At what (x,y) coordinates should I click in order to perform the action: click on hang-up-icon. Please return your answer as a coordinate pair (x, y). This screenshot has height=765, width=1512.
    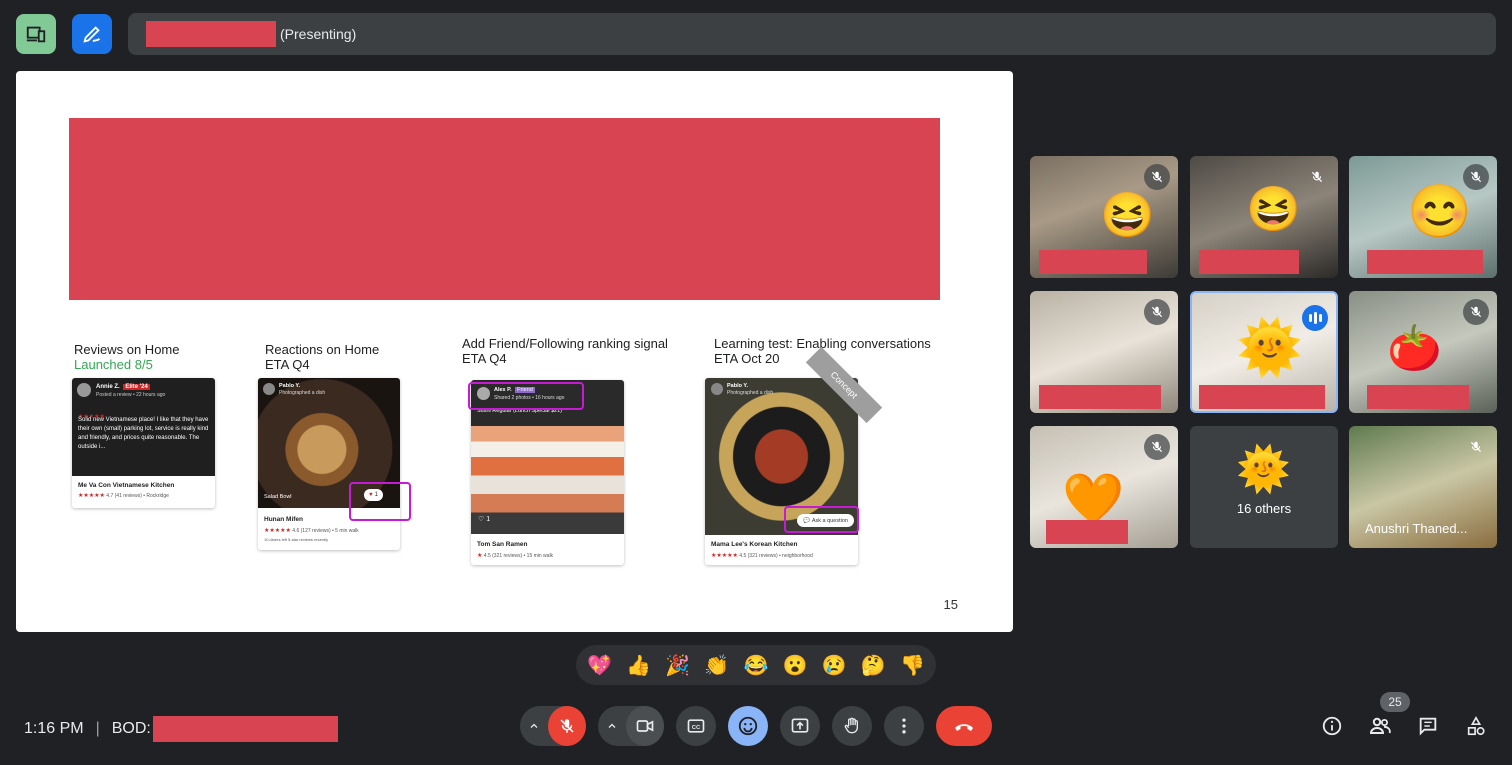
    Looking at the image, I should click on (964, 727).